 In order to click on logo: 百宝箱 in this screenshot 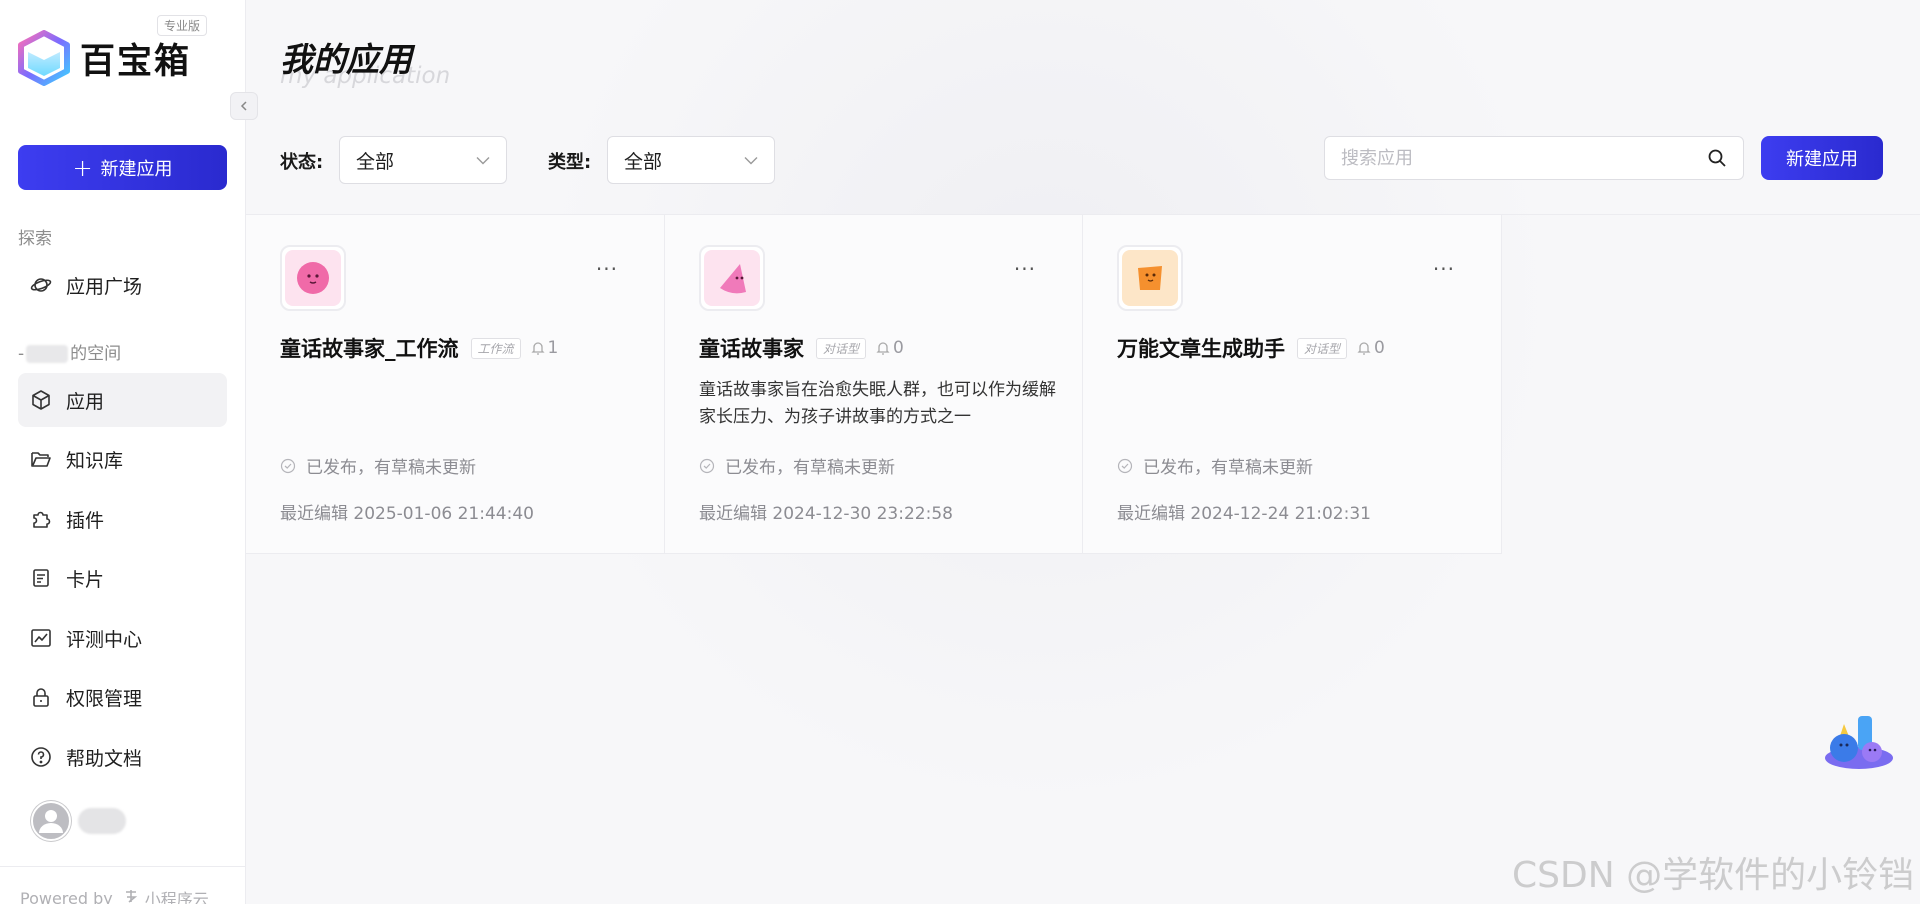, I will do `click(104, 58)`.